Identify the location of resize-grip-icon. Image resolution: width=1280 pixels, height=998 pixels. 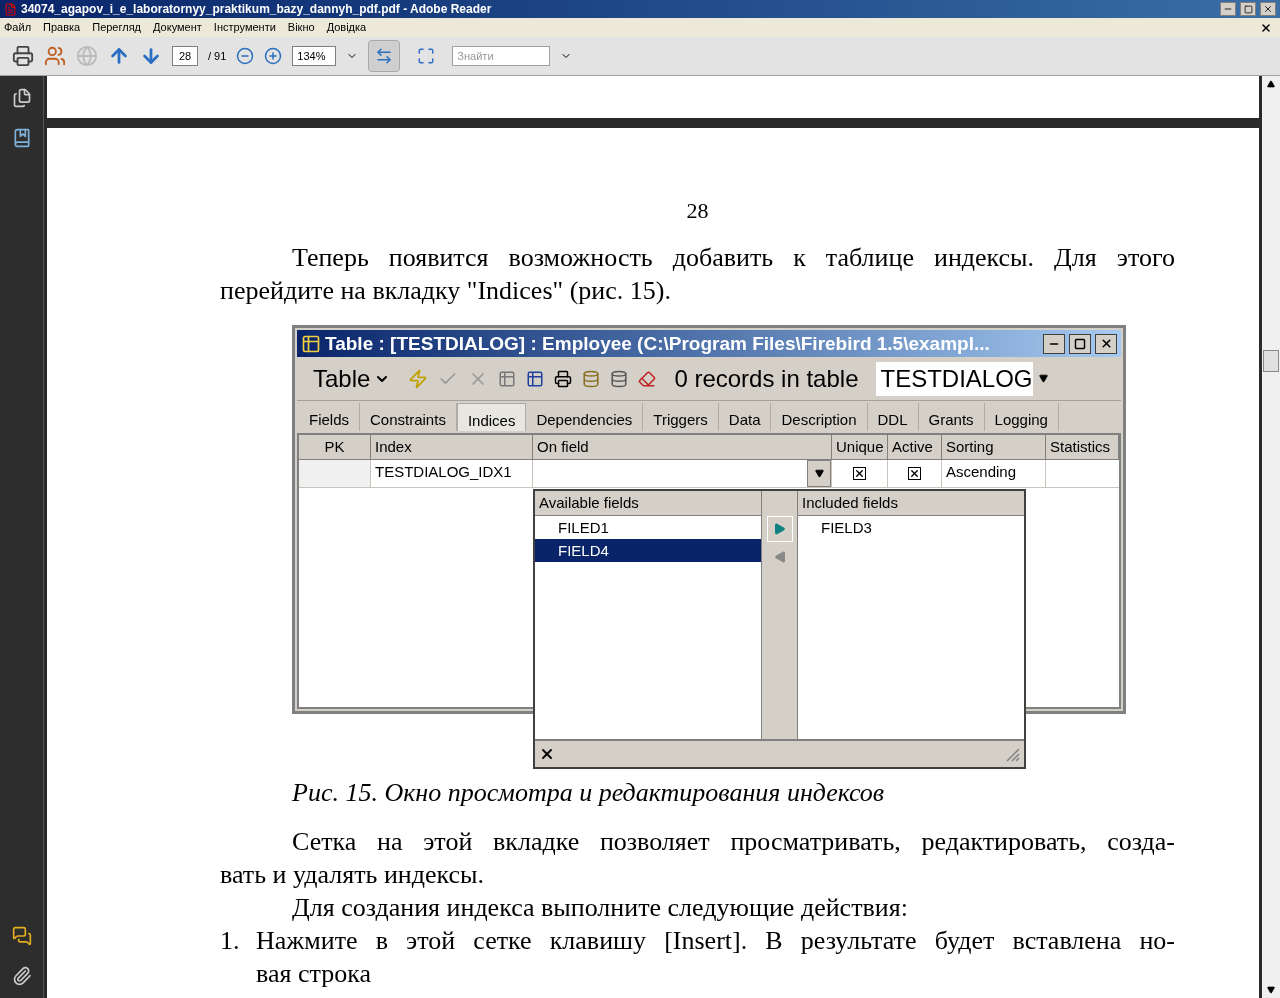
(1012, 754).